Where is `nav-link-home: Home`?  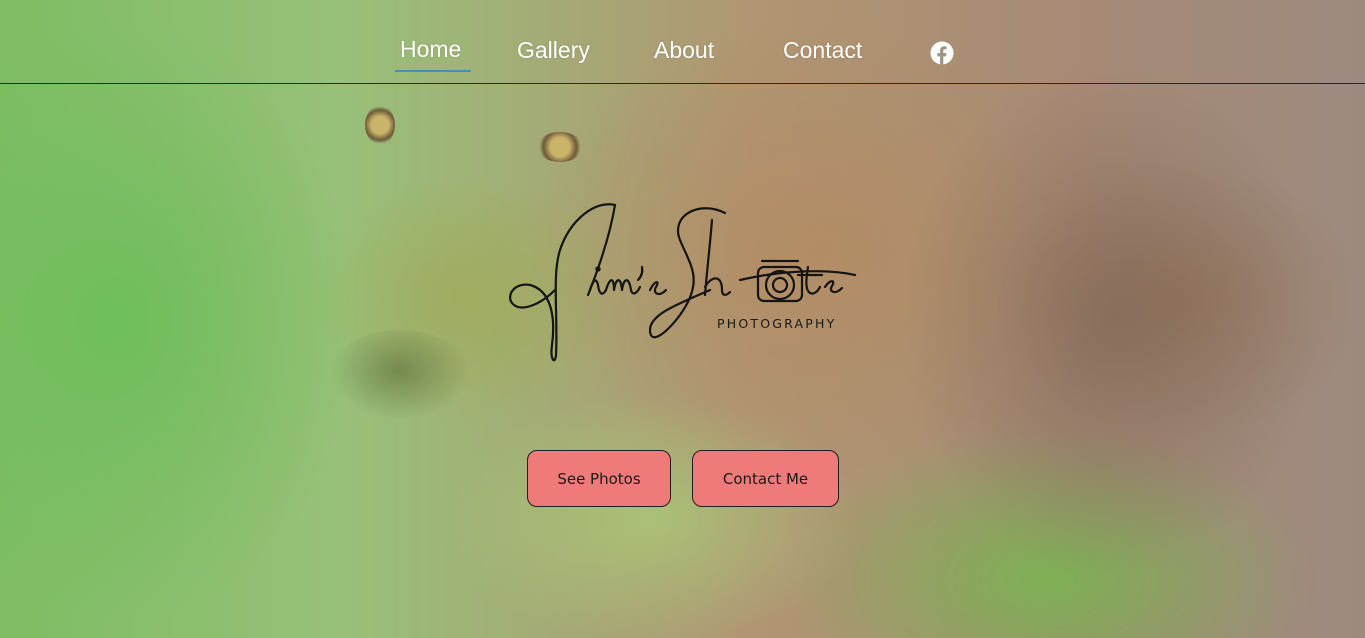 nav-link-home: Home is located at coordinates (430, 49).